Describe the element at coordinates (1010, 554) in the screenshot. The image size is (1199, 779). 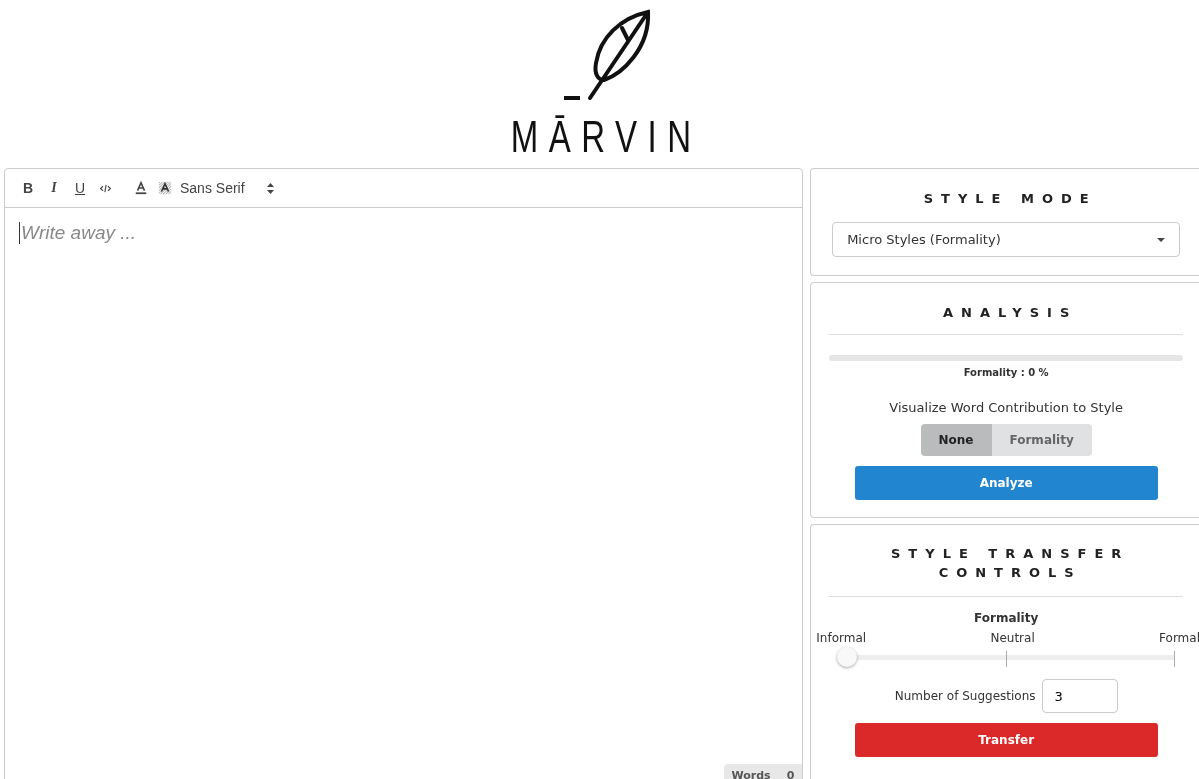
I see `section-title: STYLE TRANSFER` at that location.